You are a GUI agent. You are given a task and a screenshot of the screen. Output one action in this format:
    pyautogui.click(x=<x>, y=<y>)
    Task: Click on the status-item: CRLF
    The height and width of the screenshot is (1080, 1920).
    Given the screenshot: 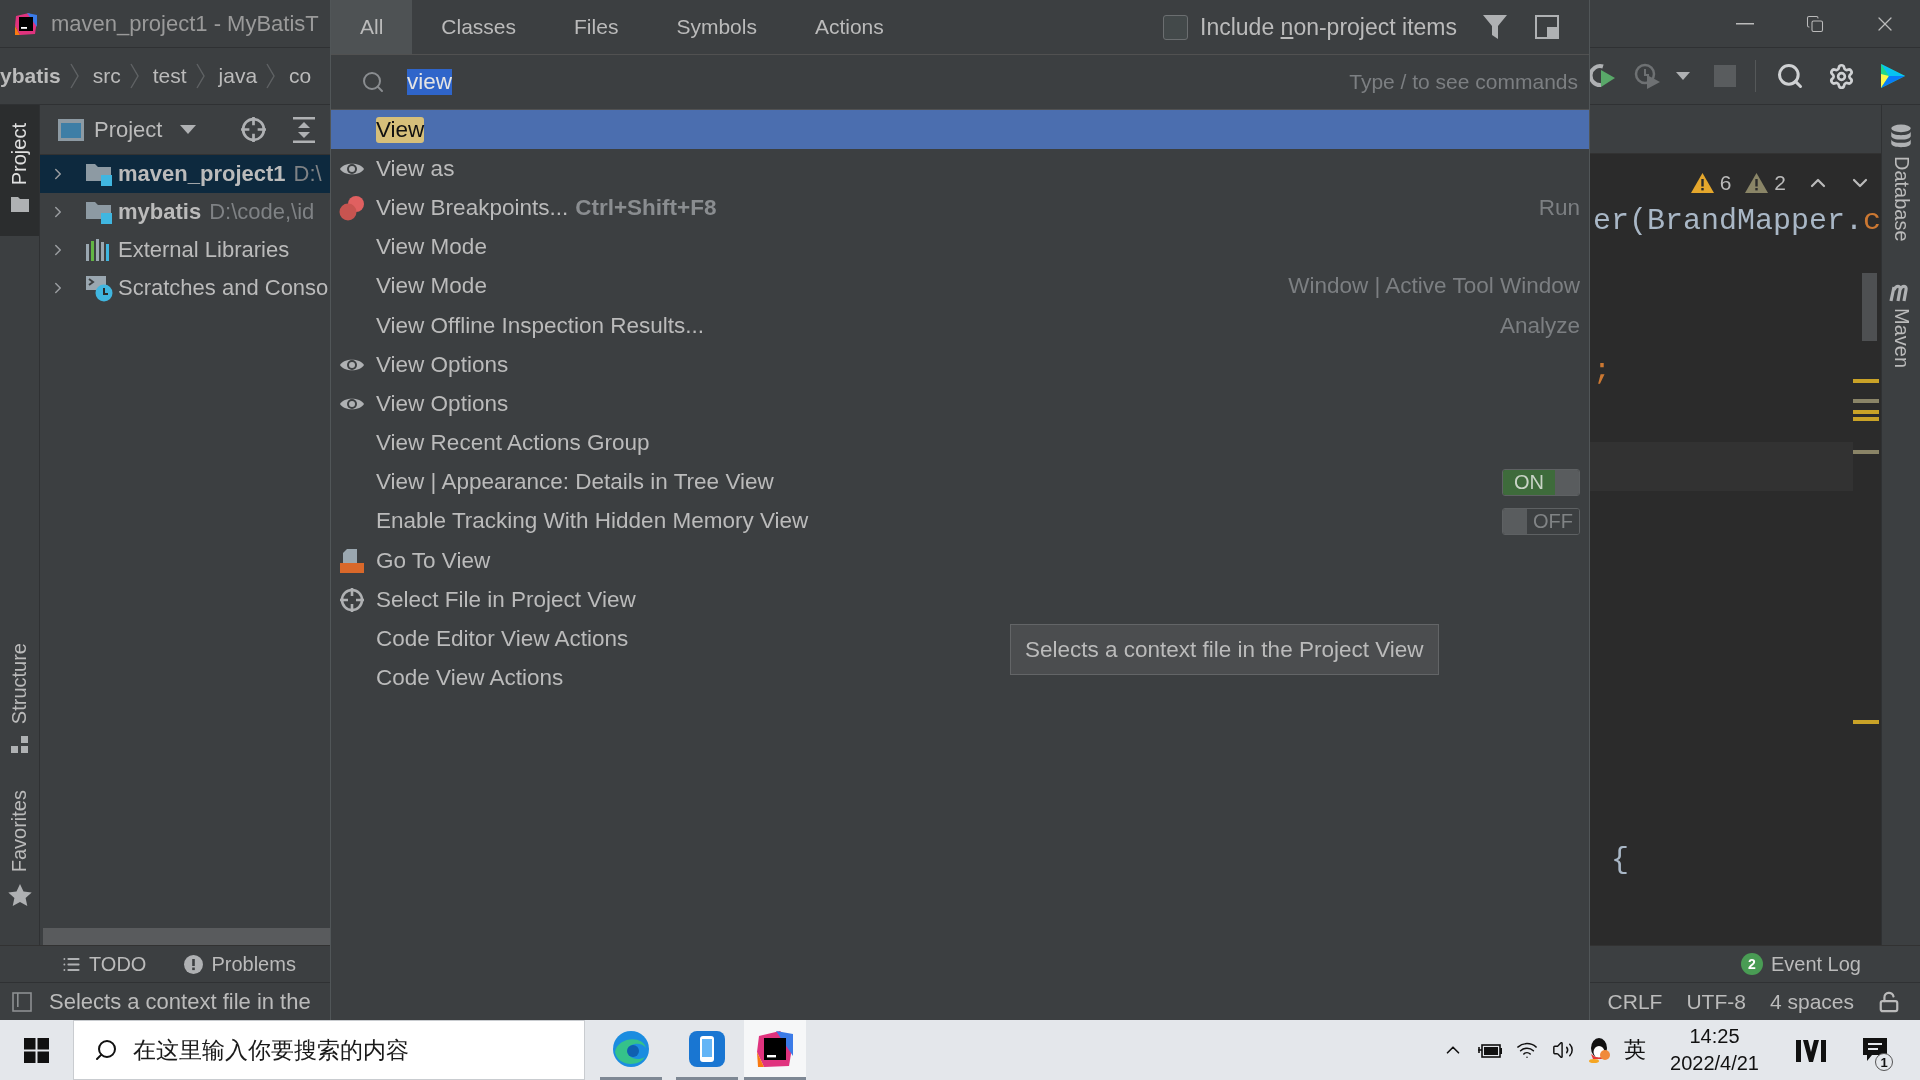 What is the action you would take?
    pyautogui.click(x=1635, y=1001)
    